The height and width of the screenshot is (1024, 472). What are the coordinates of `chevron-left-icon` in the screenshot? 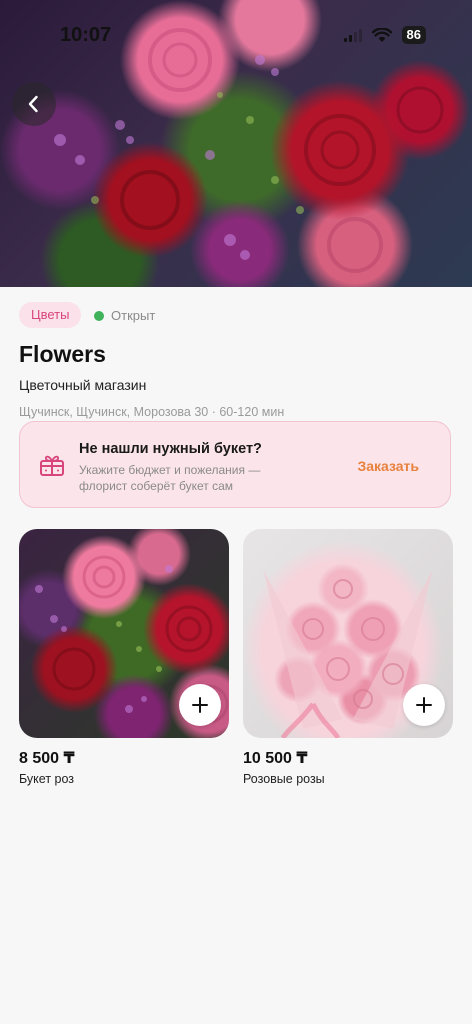 It's located at (33, 104).